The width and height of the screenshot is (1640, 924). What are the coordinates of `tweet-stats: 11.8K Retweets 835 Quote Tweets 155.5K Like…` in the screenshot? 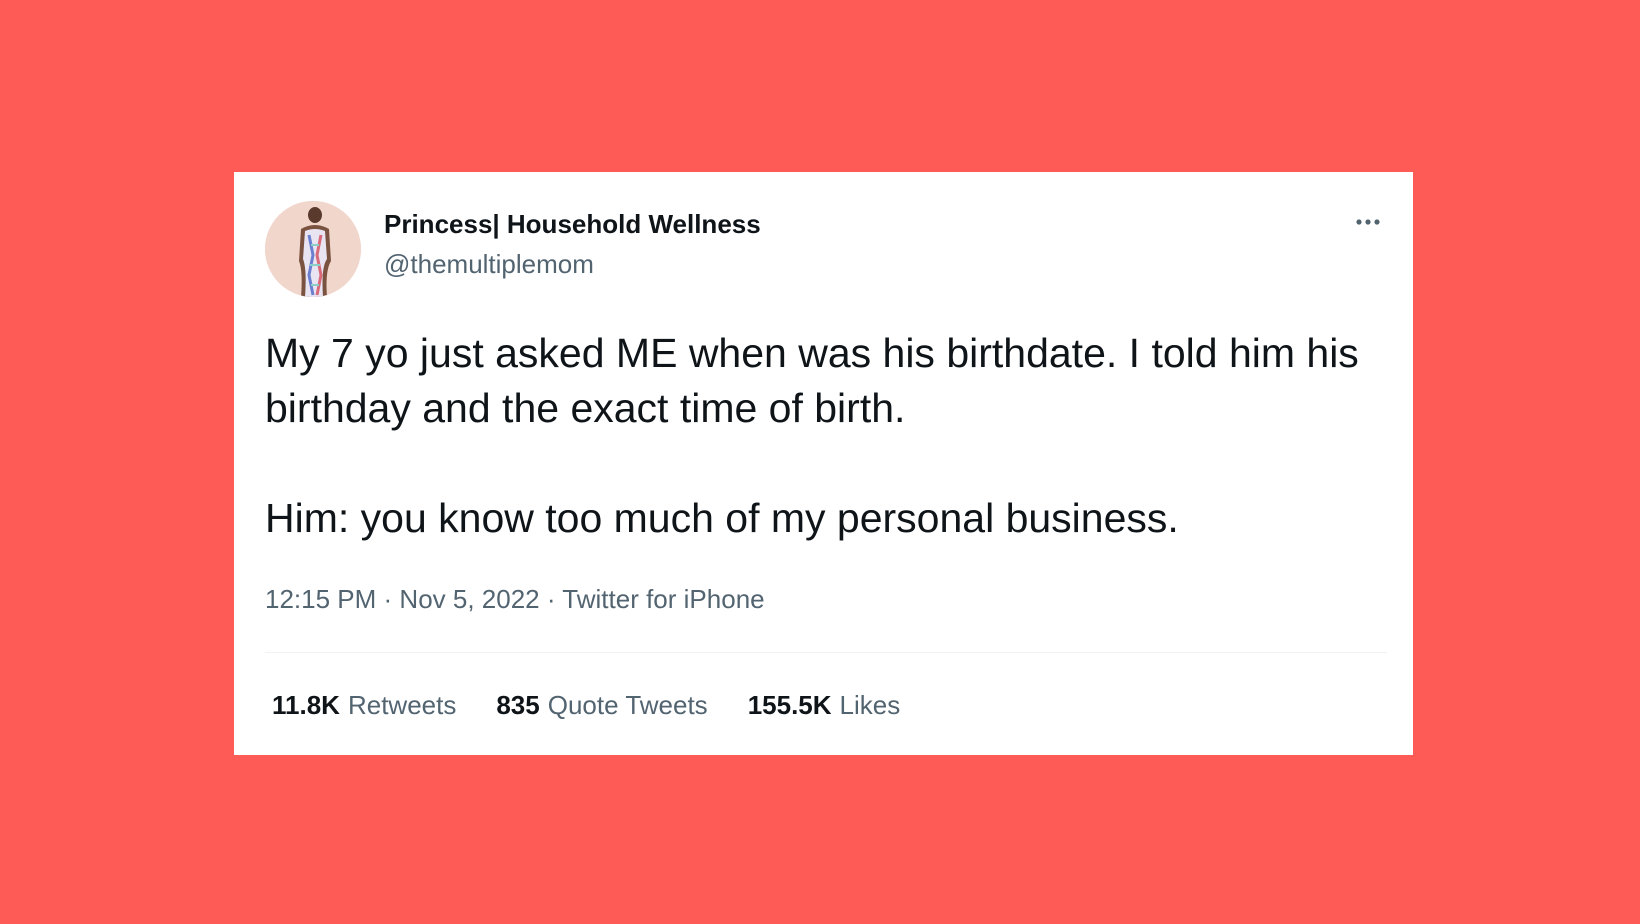 It's located at (586, 705).